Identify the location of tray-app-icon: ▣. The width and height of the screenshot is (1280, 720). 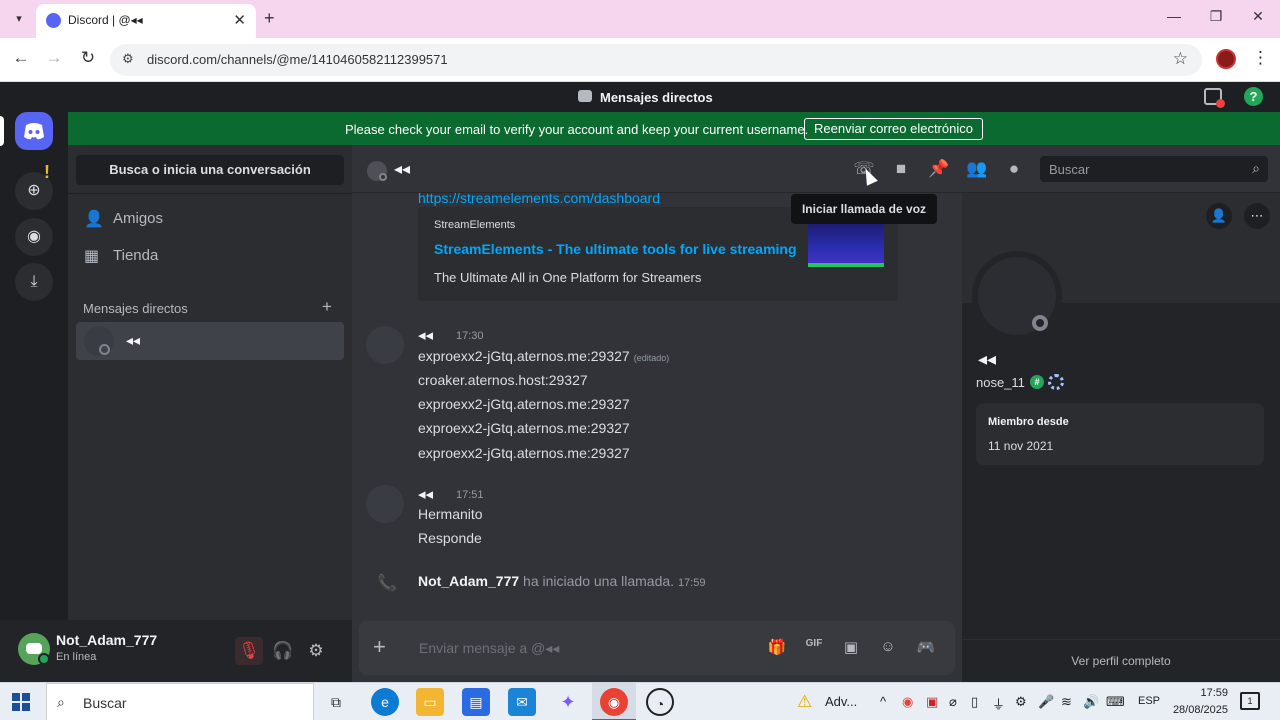
(932, 702).